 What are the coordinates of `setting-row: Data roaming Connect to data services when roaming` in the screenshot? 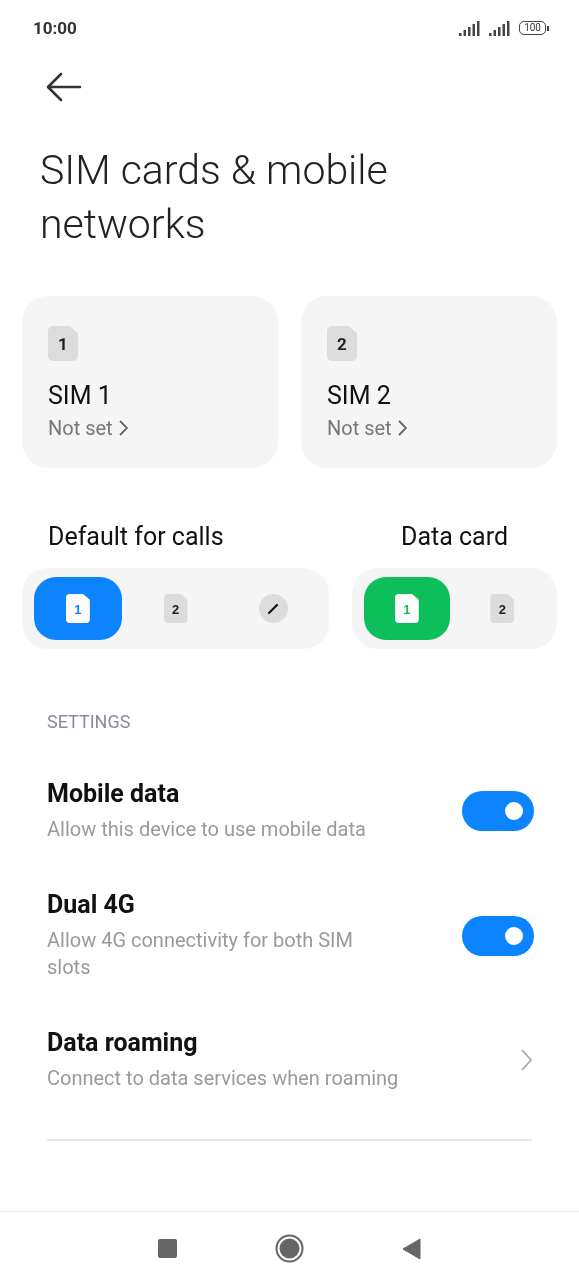 It's located at (289, 1060).